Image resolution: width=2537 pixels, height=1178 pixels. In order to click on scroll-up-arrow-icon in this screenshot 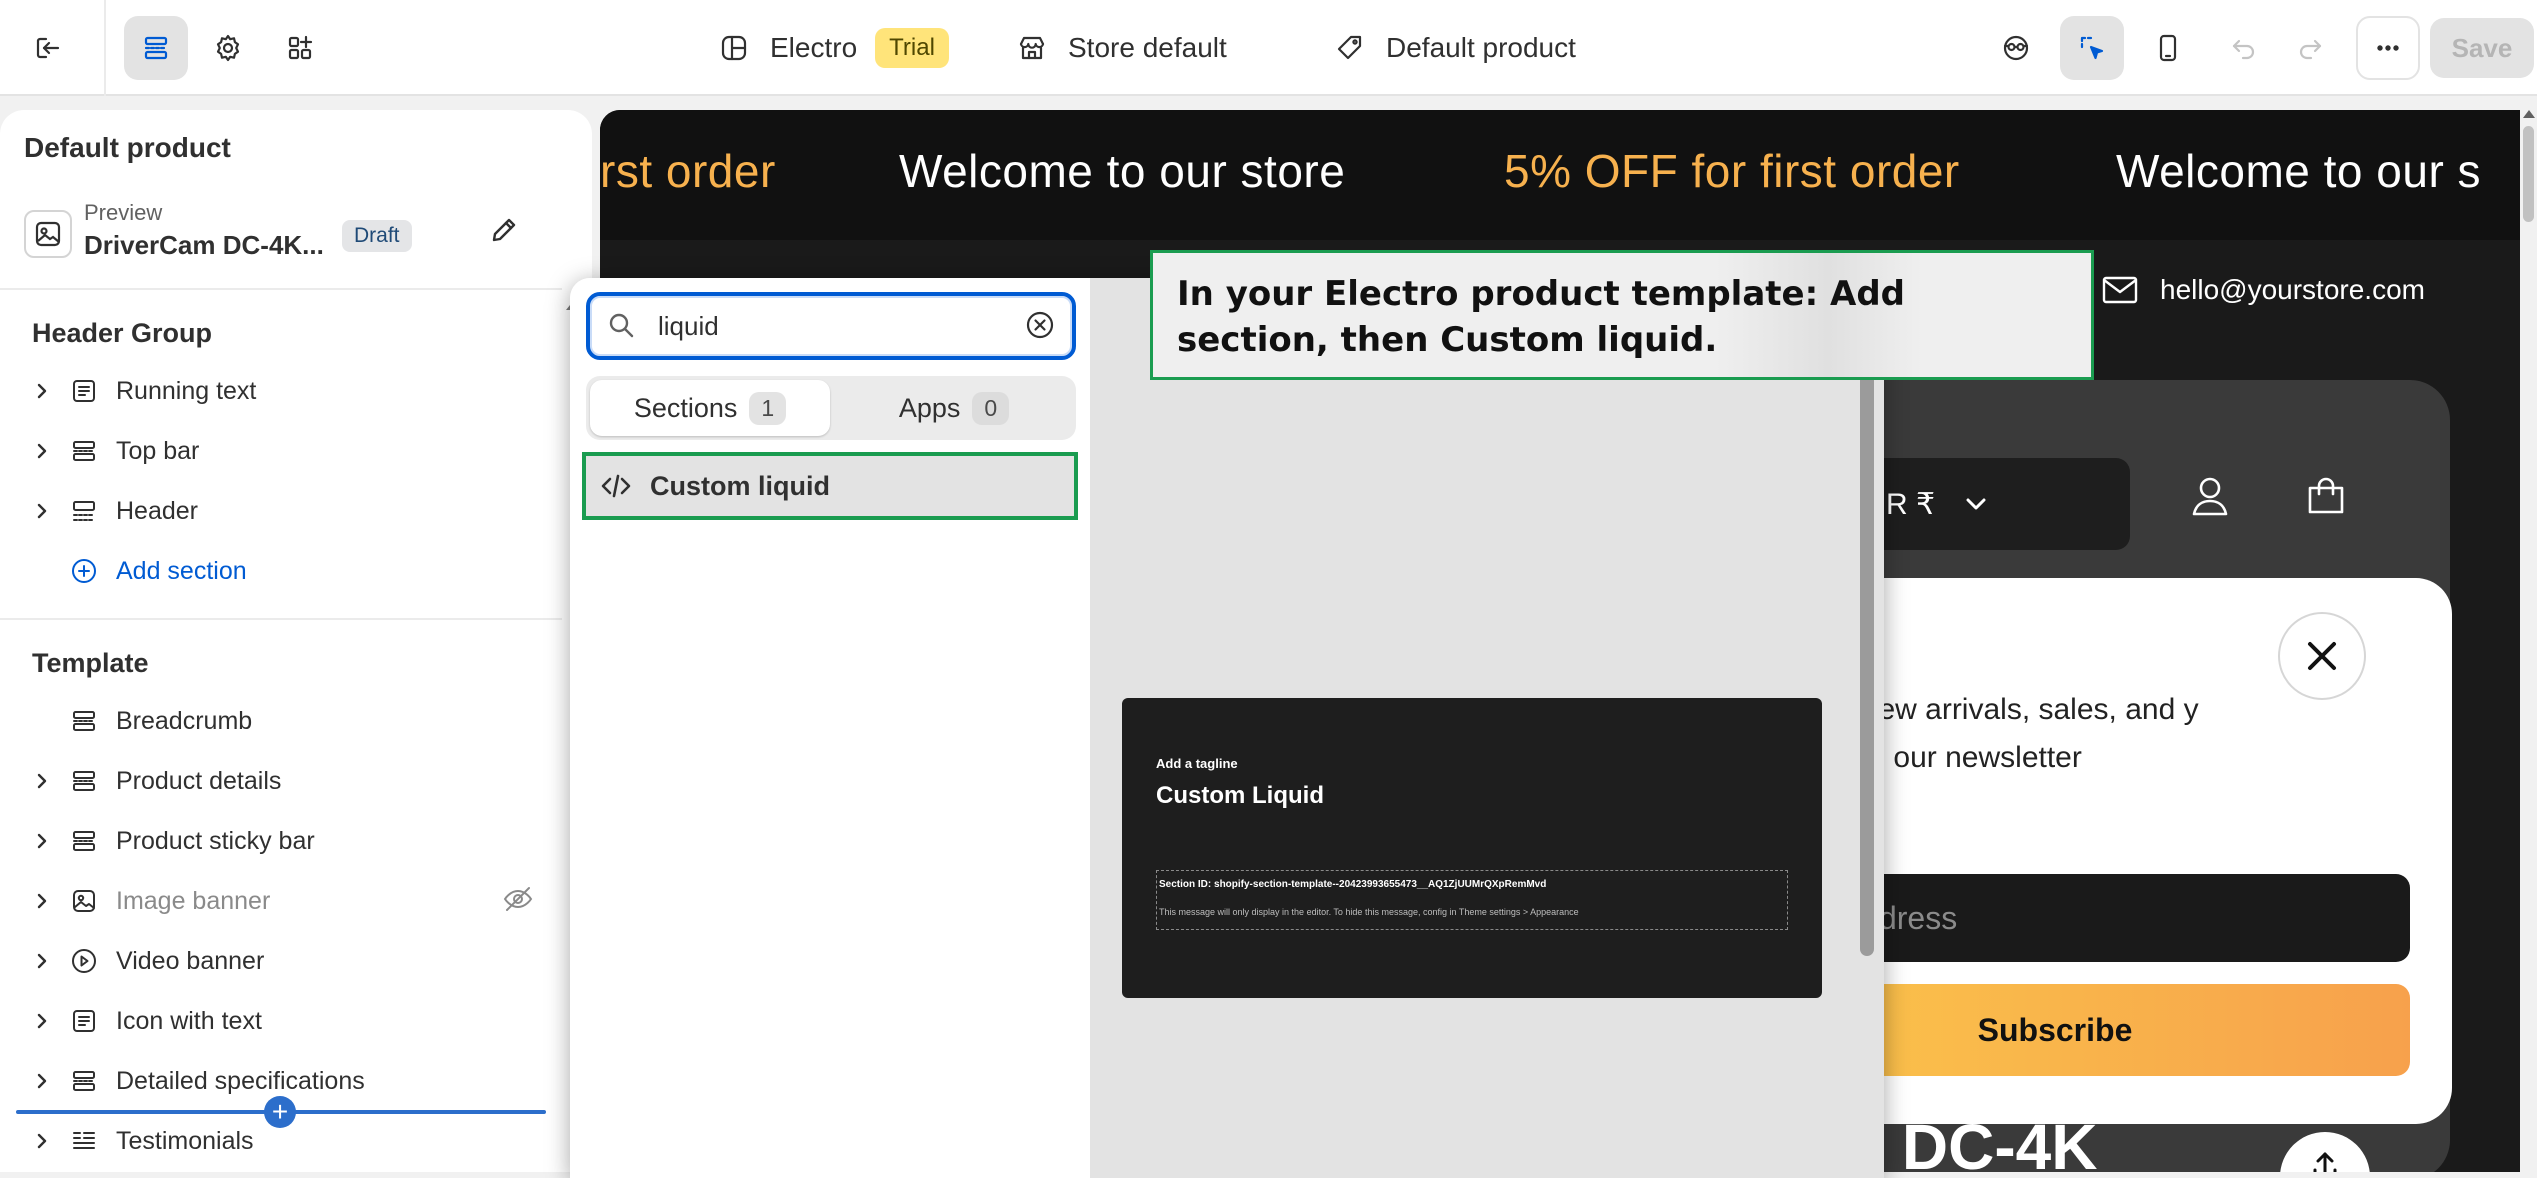, I will do `click(2529, 114)`.